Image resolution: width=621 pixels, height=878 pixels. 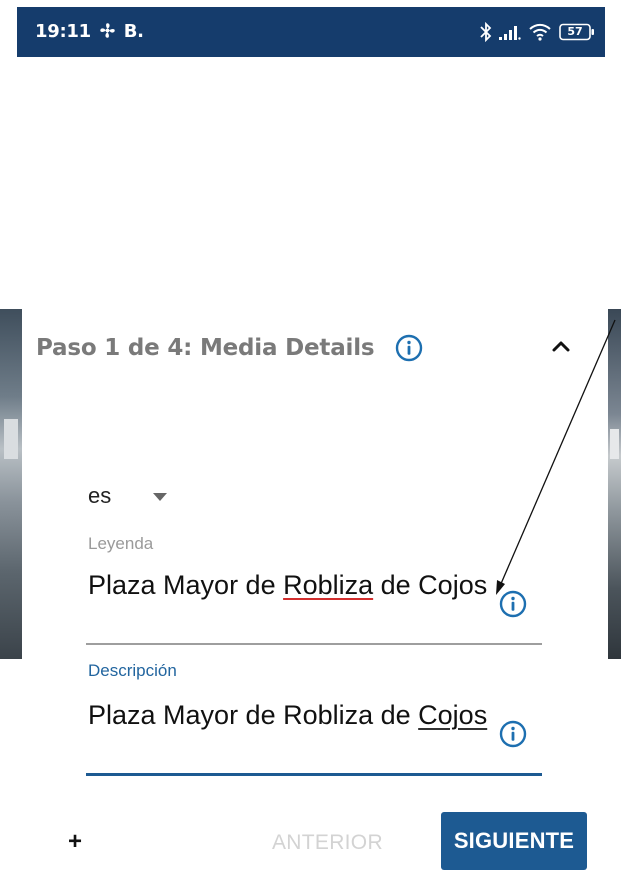 I want to click on description-underlined-word: Cojos, so click(x=453, y=715).